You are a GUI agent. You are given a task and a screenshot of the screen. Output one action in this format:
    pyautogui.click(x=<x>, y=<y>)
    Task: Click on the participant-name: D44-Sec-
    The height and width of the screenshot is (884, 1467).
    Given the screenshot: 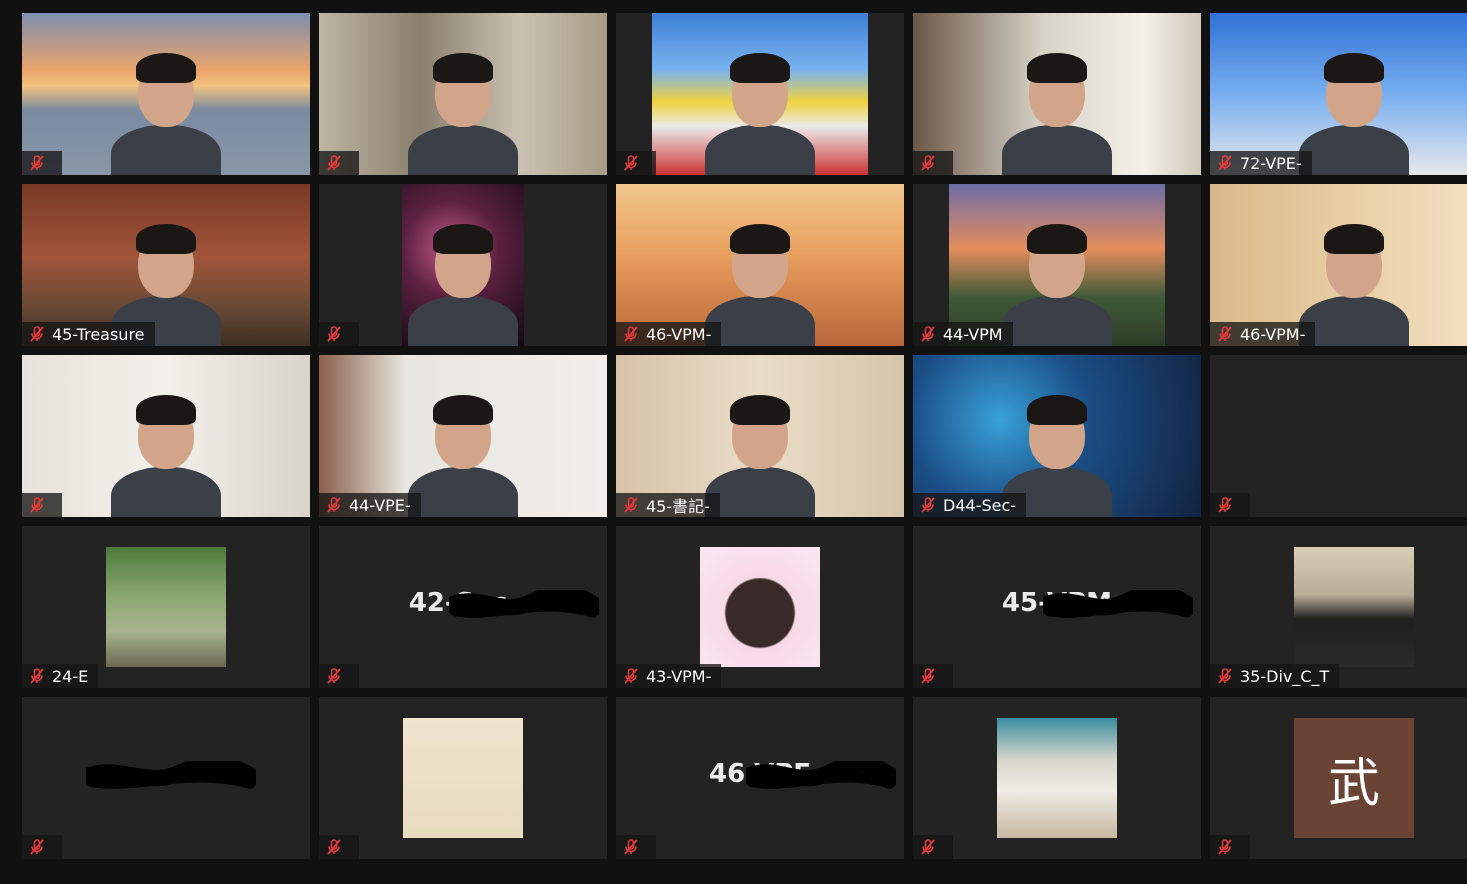 What is the action you would take?
    pyautogui.click(x=980, y=505)
    